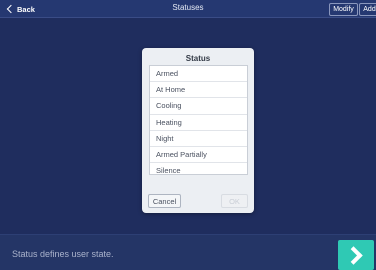 This screenshot has width=376, height=270. Describe the element at coordinates (367, 9) in the screenshot. I see `add-button: Add` at that location.